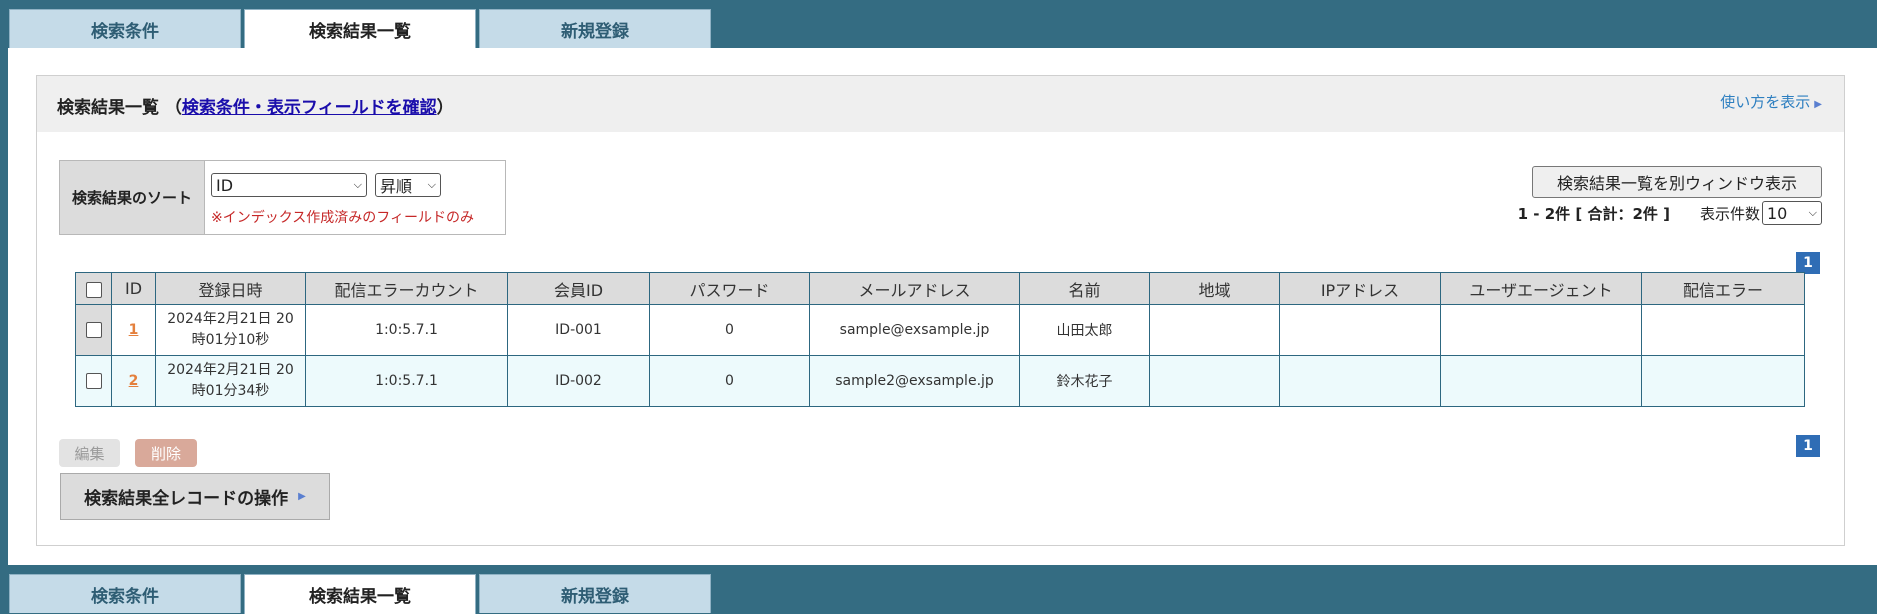 The width and height of the screenshot is (1877, 614). What do you see at coordinates (230, 330) in the screenshot?
I see `cell-registered-at: 2024年2月21日 20 時01分10秒` at bounding box center [230, 330].